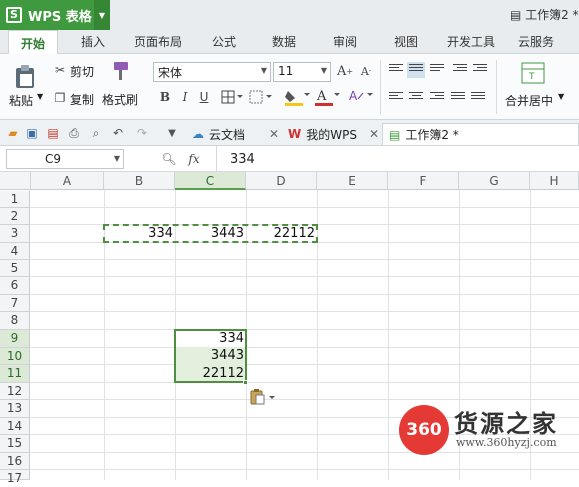 This screenshot has width=579, height=487. What do you see at coordinates (67, 181) in the screenshot?
I see `column-header-a: A` at bounding box center [67, 181].